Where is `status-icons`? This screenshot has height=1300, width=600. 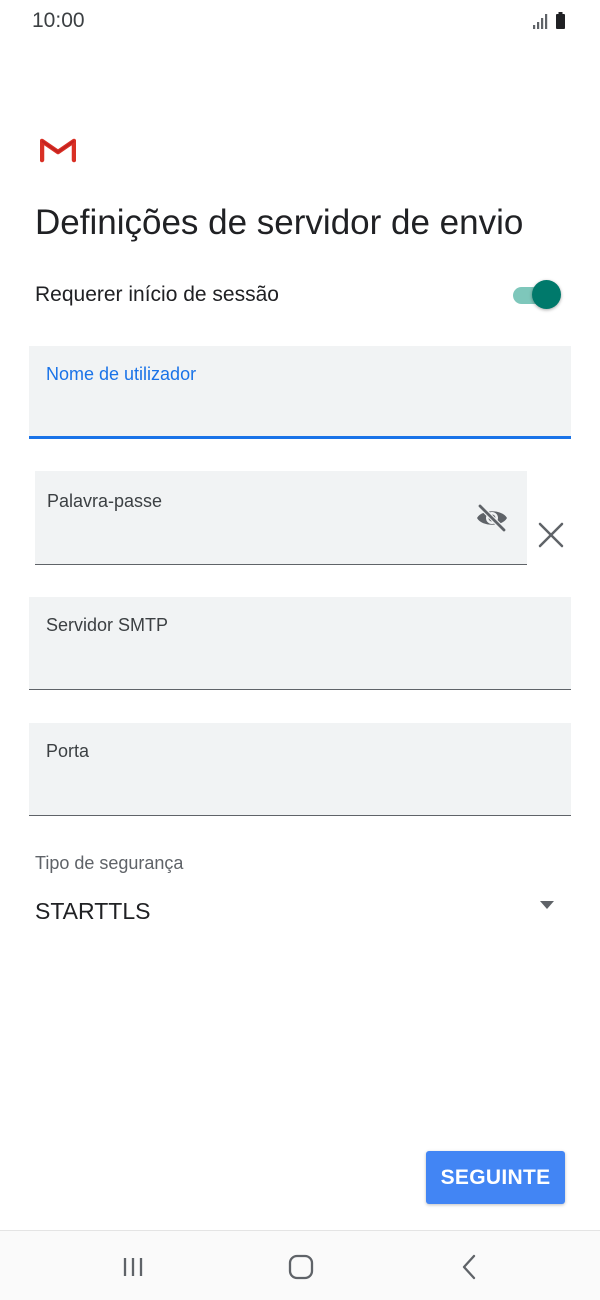 status-icons is located at coordinates (550, 21).